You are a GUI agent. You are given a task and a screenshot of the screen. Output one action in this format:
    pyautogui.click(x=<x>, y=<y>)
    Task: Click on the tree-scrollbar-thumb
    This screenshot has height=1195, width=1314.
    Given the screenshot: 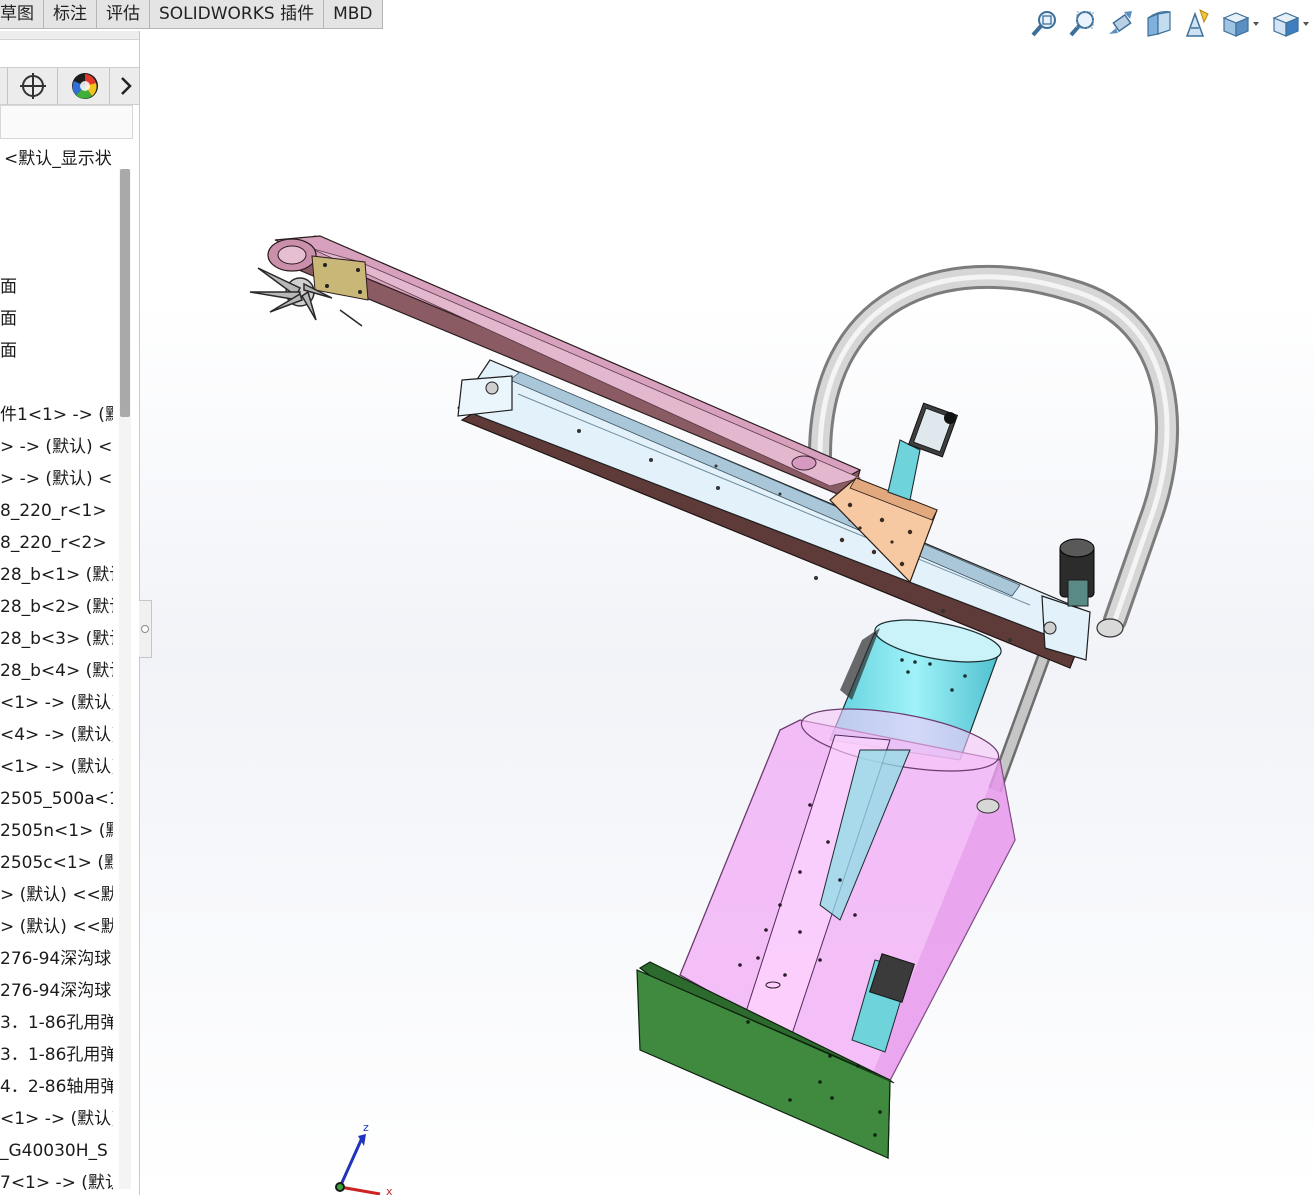 What is the action you would take?
    pyautogui.click(x=125, y=293)
    